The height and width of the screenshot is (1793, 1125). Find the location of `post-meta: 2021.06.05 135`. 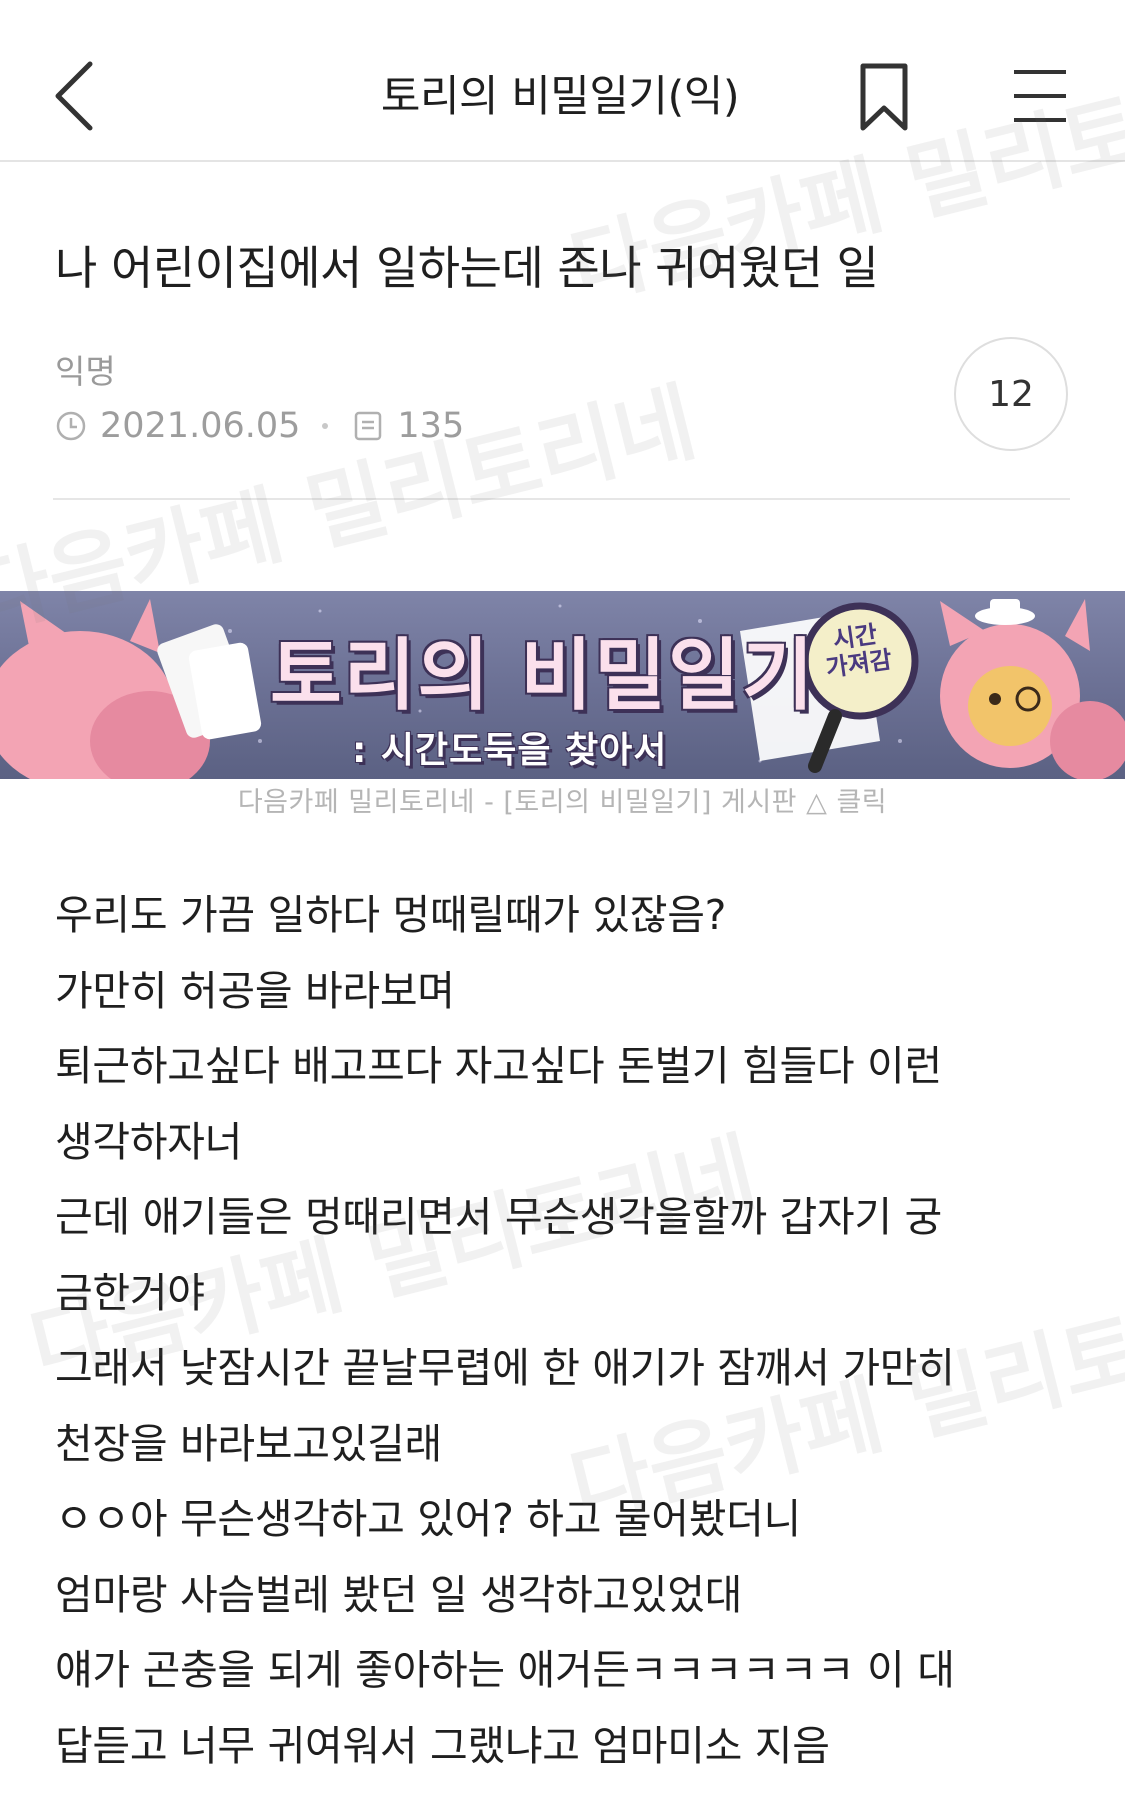

post-meta: 2021.06.05 135 is located at coordinates (259, 426).